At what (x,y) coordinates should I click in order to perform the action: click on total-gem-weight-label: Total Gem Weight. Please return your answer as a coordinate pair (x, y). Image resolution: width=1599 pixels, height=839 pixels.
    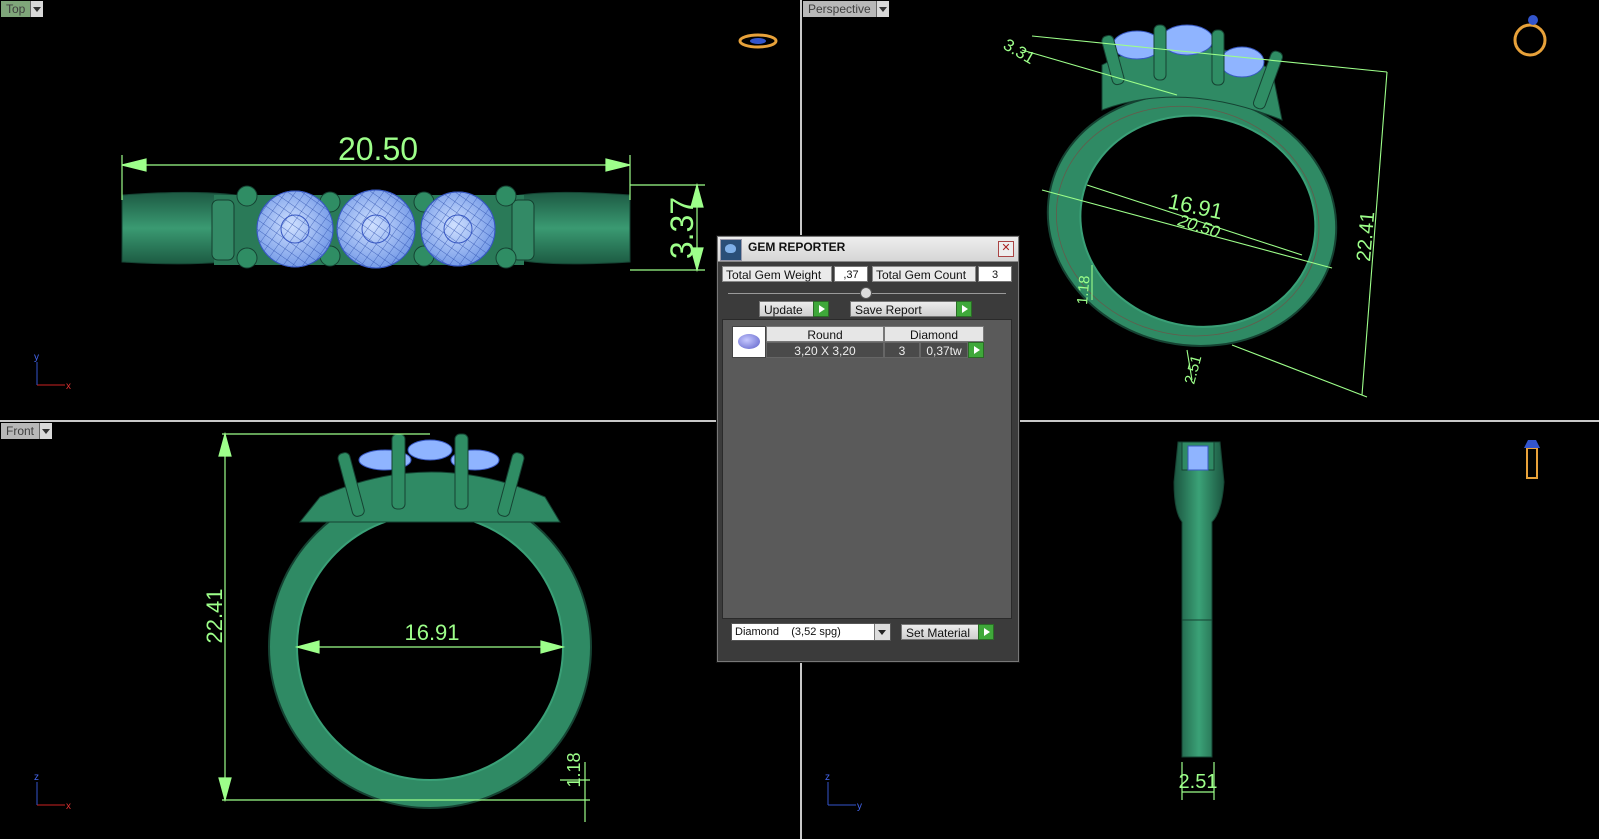
    Looking at the image, I should click on (777, 274).